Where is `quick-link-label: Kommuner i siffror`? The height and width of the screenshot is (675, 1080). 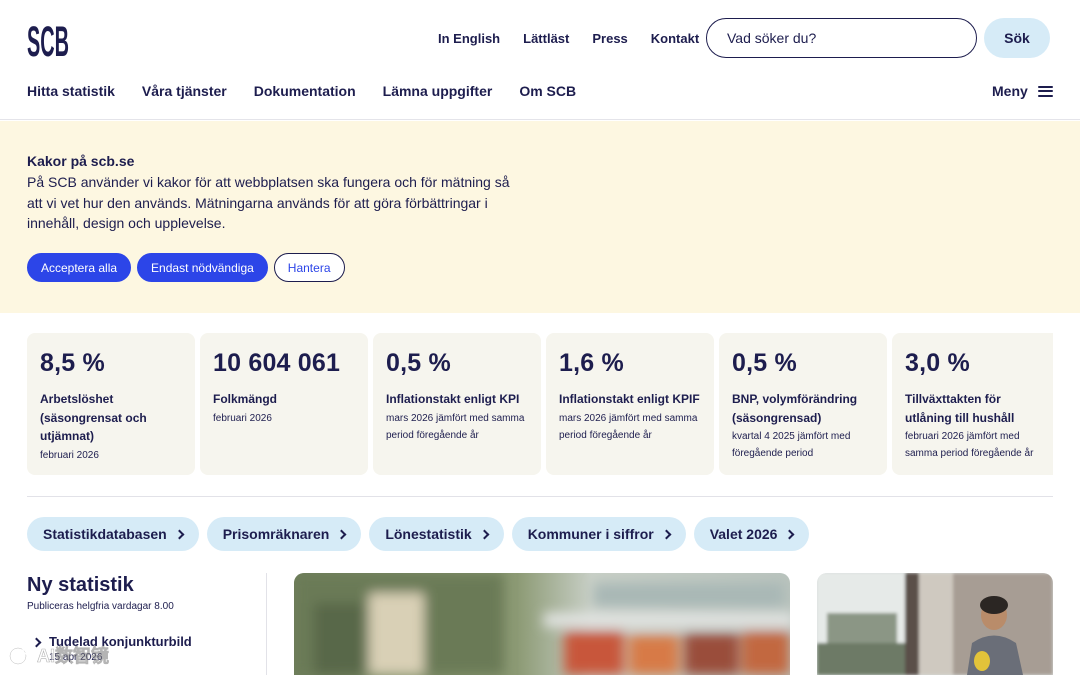
quick-link-label: Kommuner i siffror is located at coordinates (590, 534).